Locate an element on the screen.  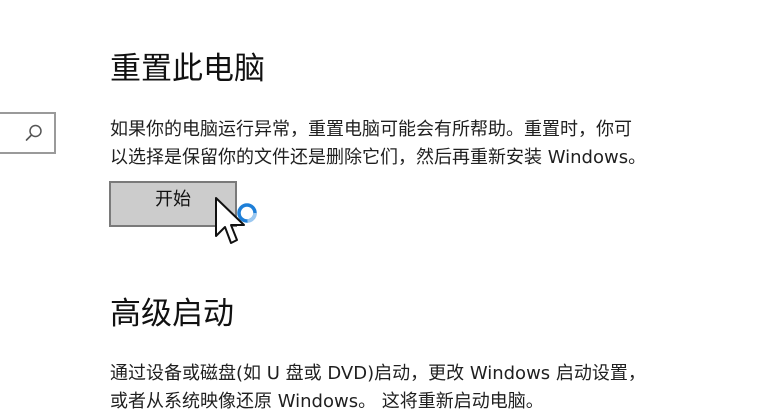
search-box is located at coordinates (28, 133).